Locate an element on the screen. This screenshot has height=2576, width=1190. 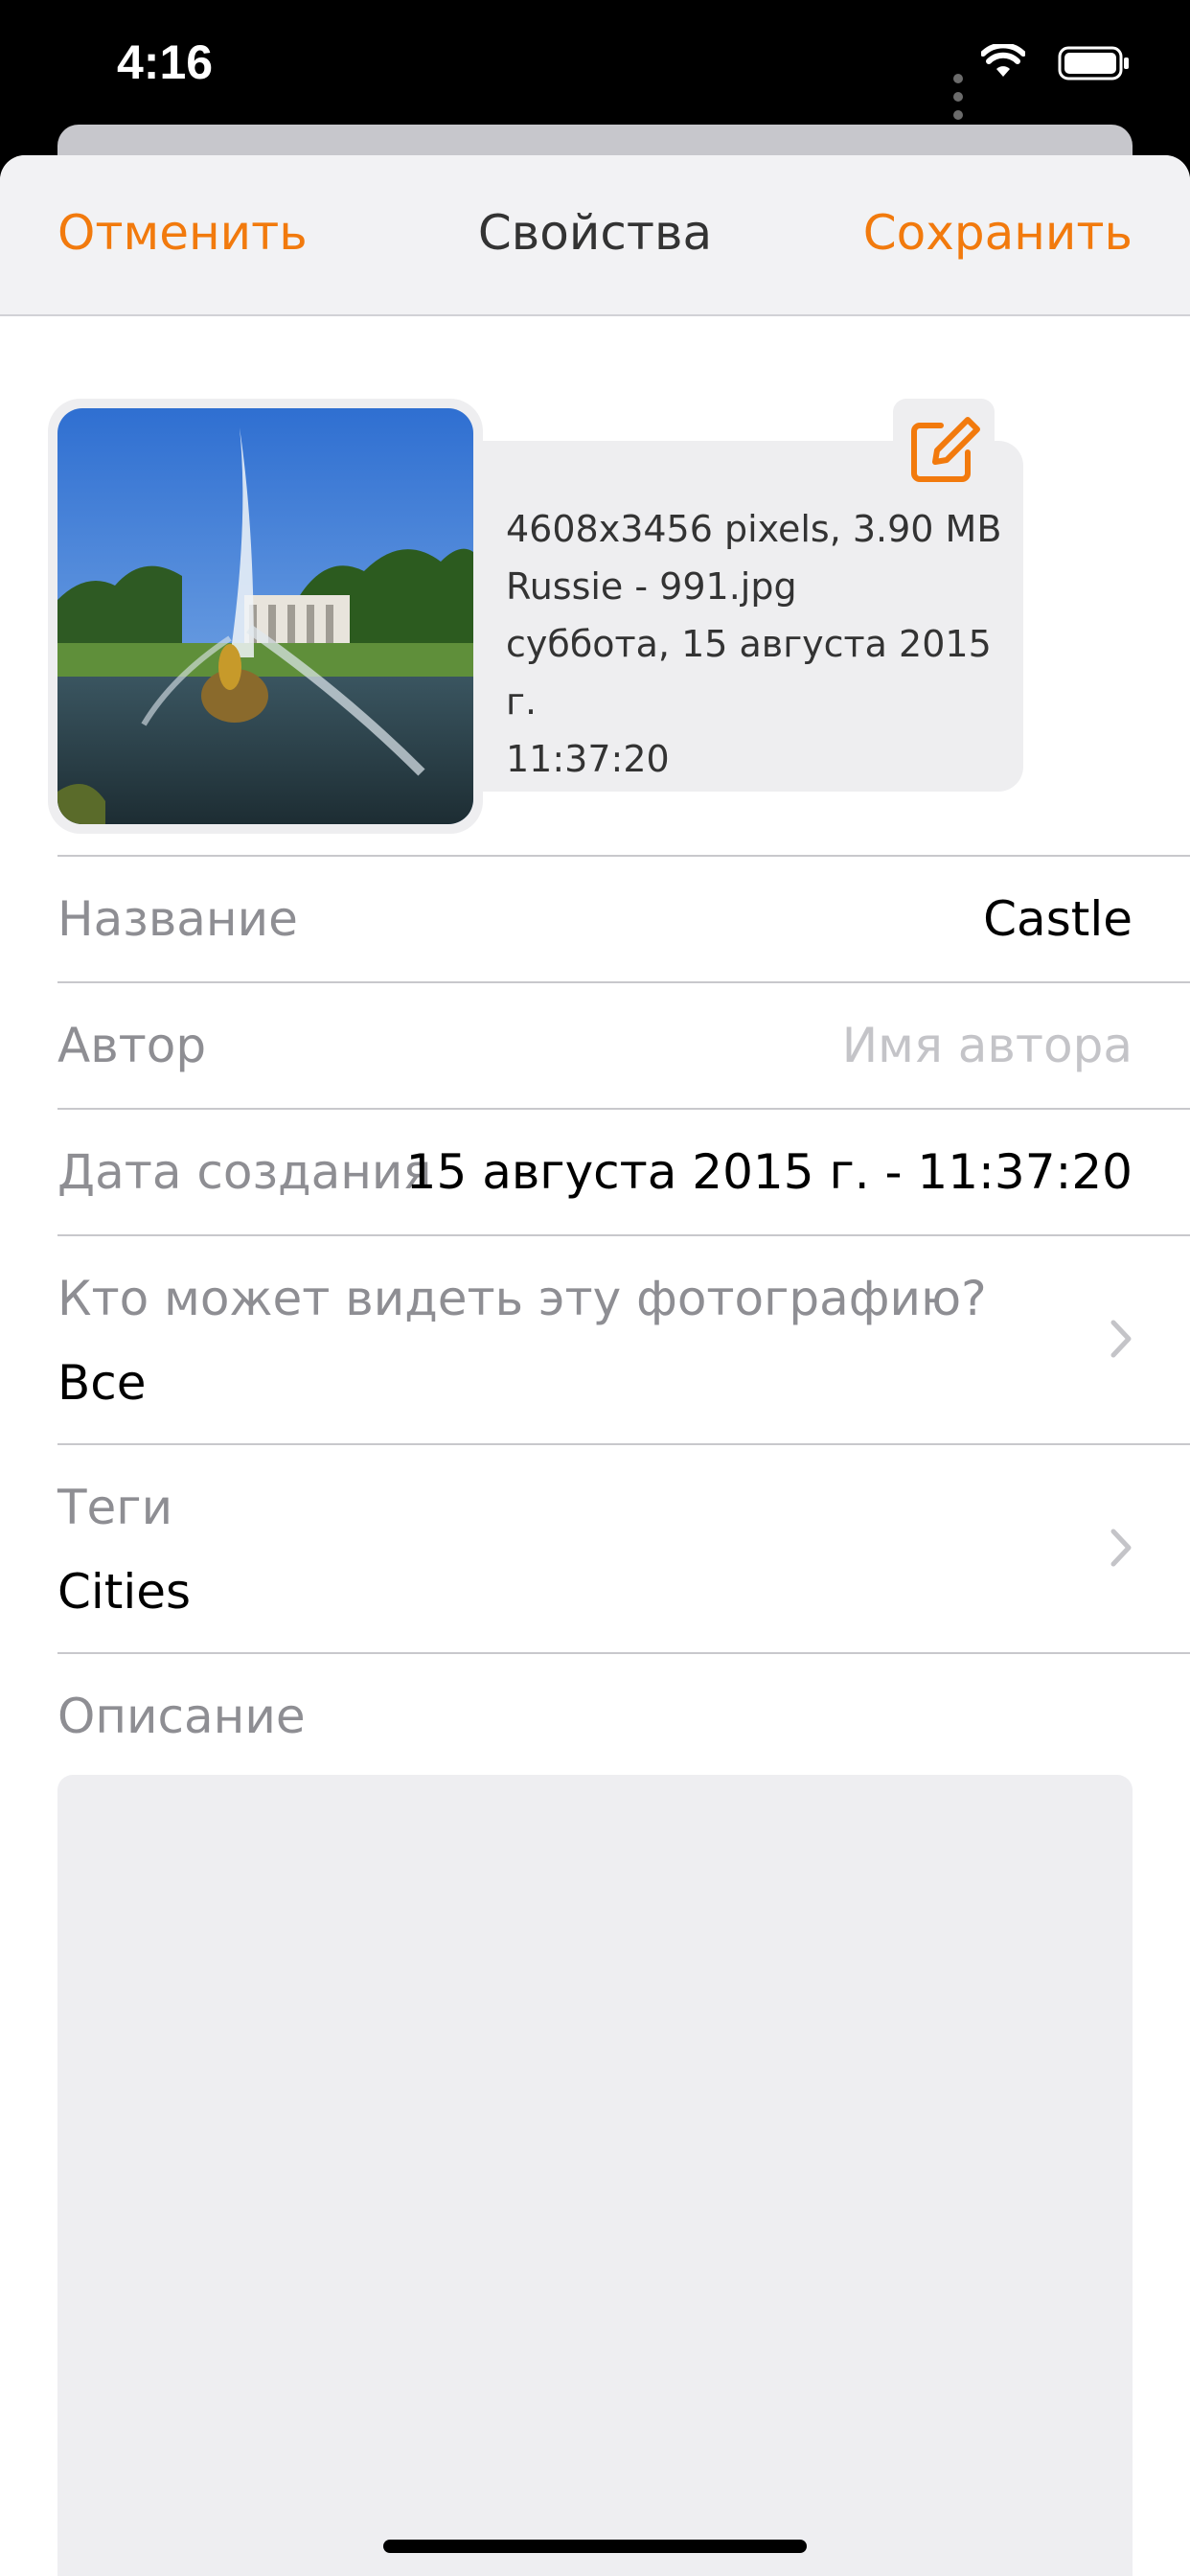
photo-time: 11:37:20 is located at coordinates (588, 759).